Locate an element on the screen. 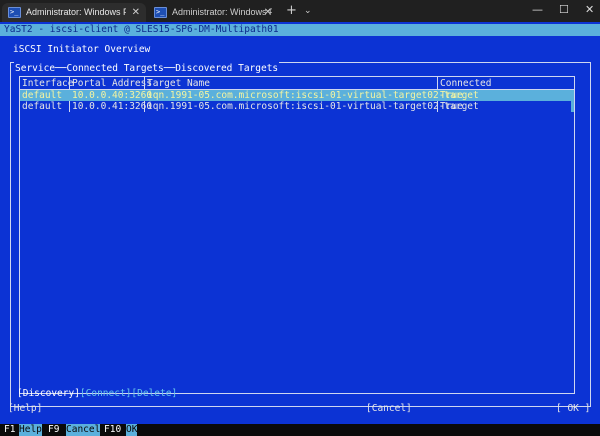 This screenshot has width=600, height=436. discovery-button: [Discovery] is located at coordinates (48, 393).